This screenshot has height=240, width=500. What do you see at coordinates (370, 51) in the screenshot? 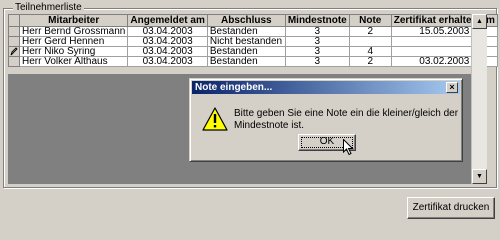
I see `cell-note: 4` at bounding box center [370, 51].